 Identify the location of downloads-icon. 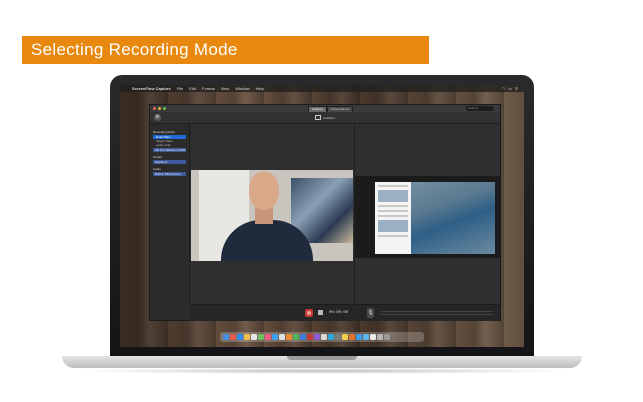
(380, 337).